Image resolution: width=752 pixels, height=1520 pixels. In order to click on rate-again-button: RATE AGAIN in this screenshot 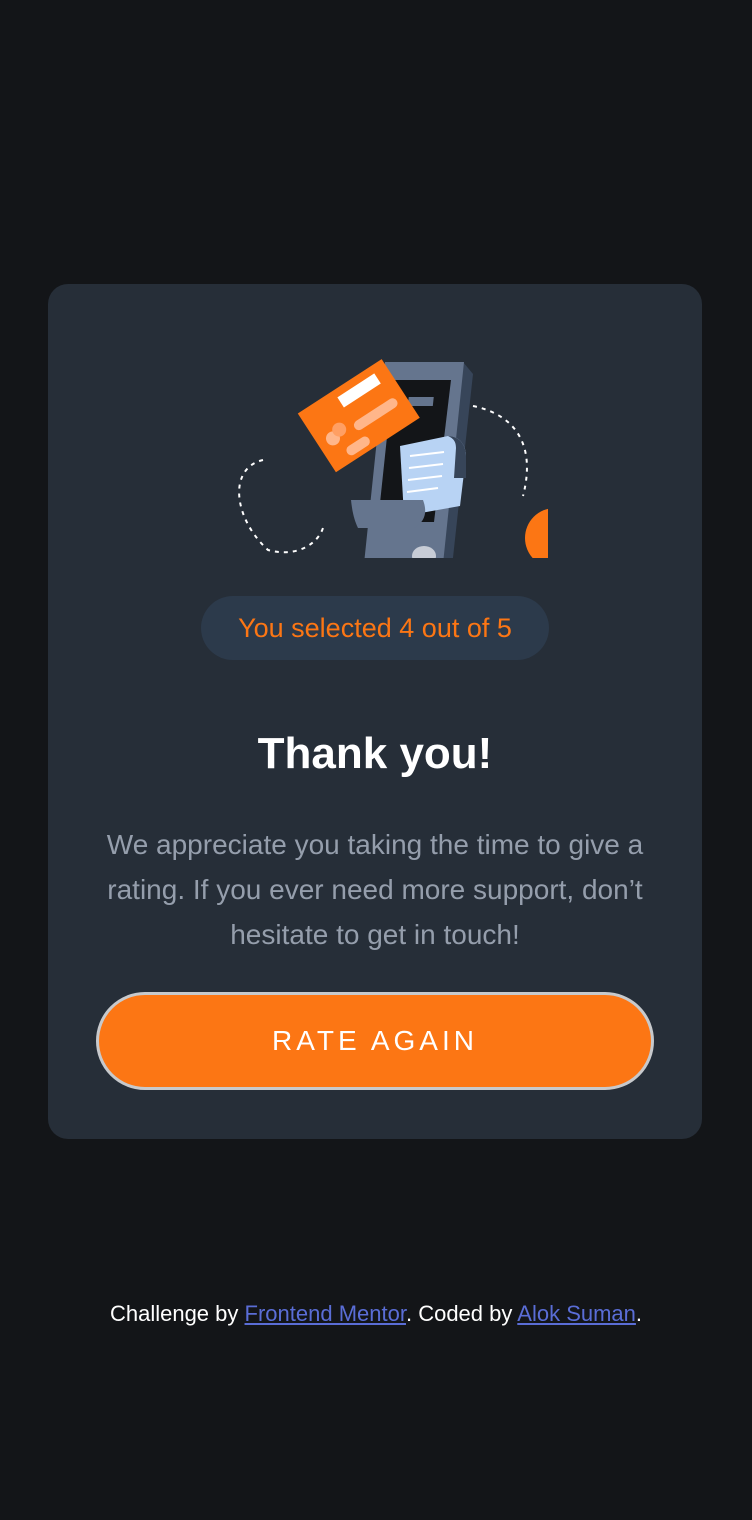, I will do `click(375, 1041)`.